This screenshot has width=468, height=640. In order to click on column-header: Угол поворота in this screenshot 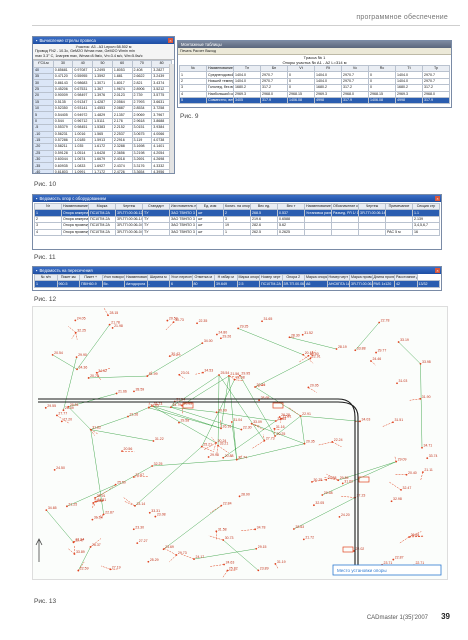, I will do `click(113, 277)`.